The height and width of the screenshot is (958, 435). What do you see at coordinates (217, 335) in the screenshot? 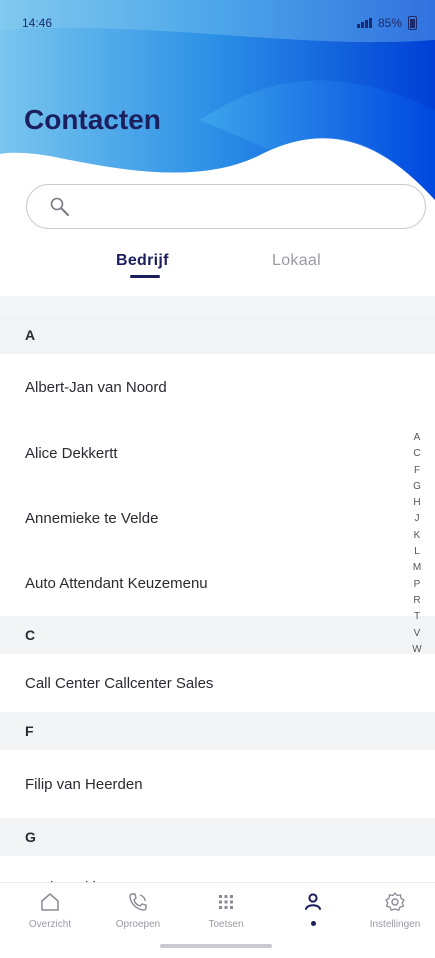
I see `section-header-a: A` at bounding box center [217, 335].